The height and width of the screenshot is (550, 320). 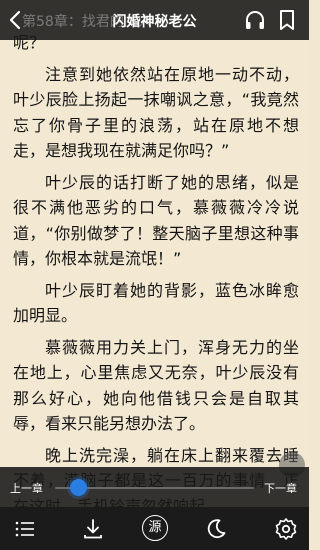 I want to click on download-icon, so click(x=93, y=529).